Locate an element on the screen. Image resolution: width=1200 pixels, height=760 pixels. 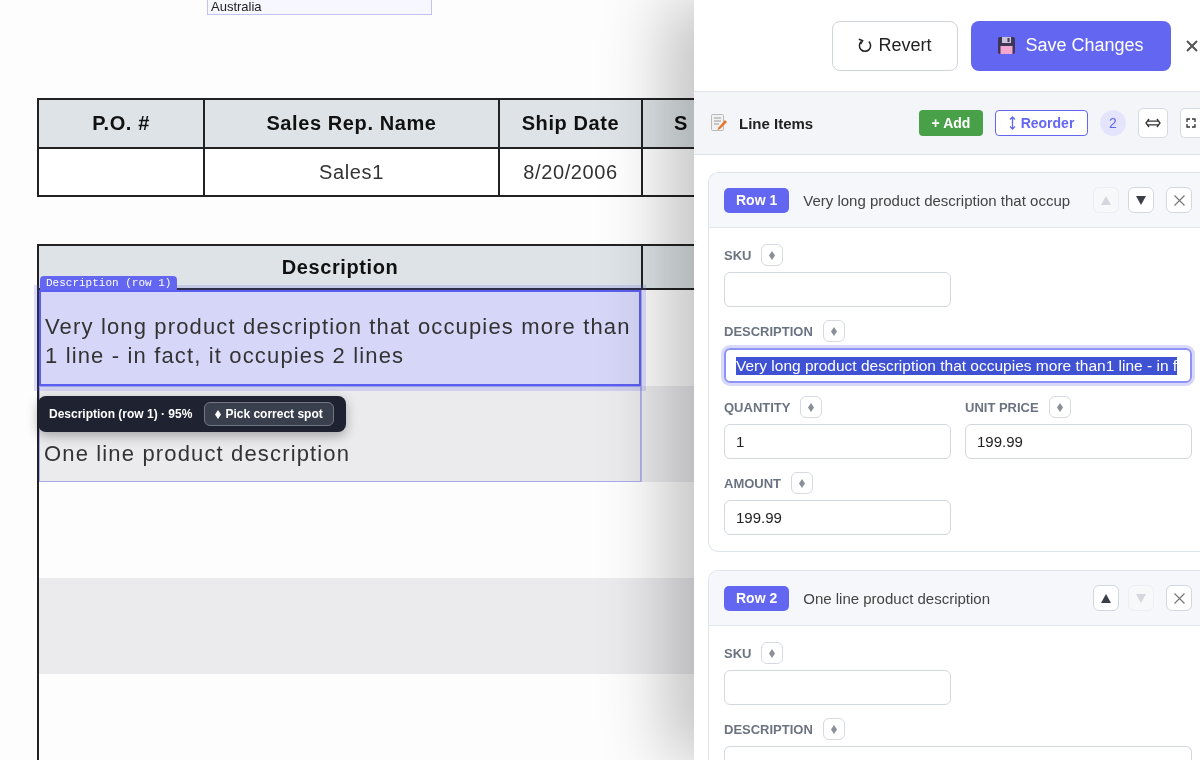
row-badge: Row 2 is located at coordinates (757, 598).